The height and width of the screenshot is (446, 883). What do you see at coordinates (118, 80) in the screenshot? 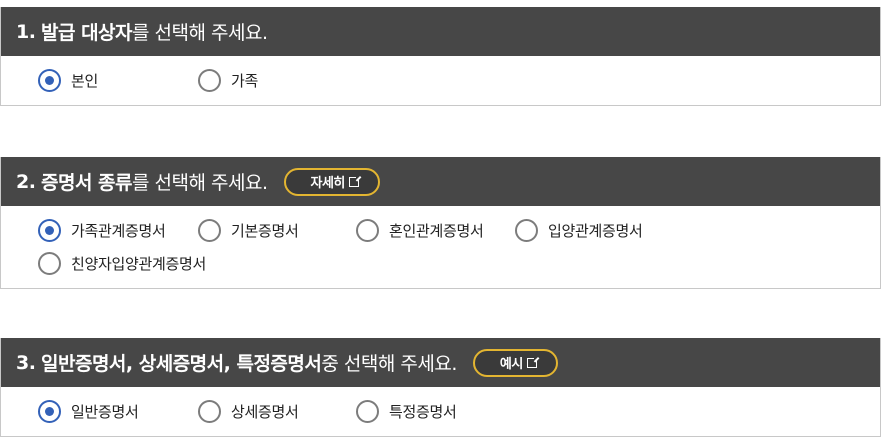
I see `radio-option-self: 본인` at bounding box center [118, 80].